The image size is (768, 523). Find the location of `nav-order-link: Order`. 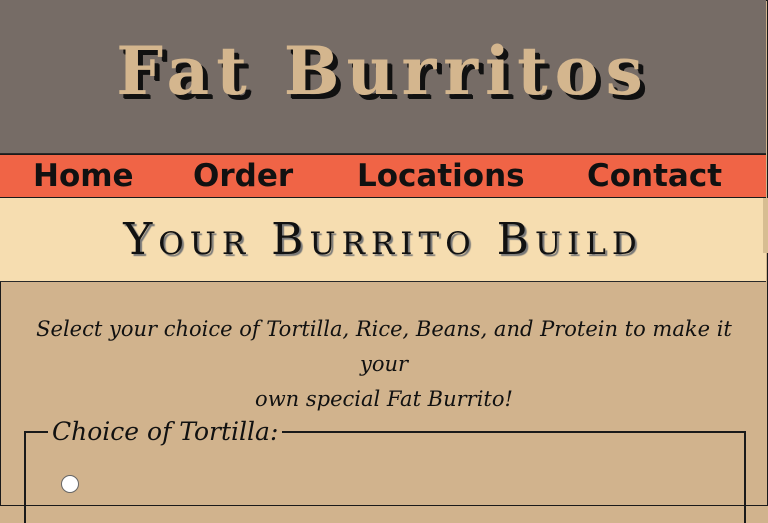

nav-order-link: Order is located at coordinates (243, 176).